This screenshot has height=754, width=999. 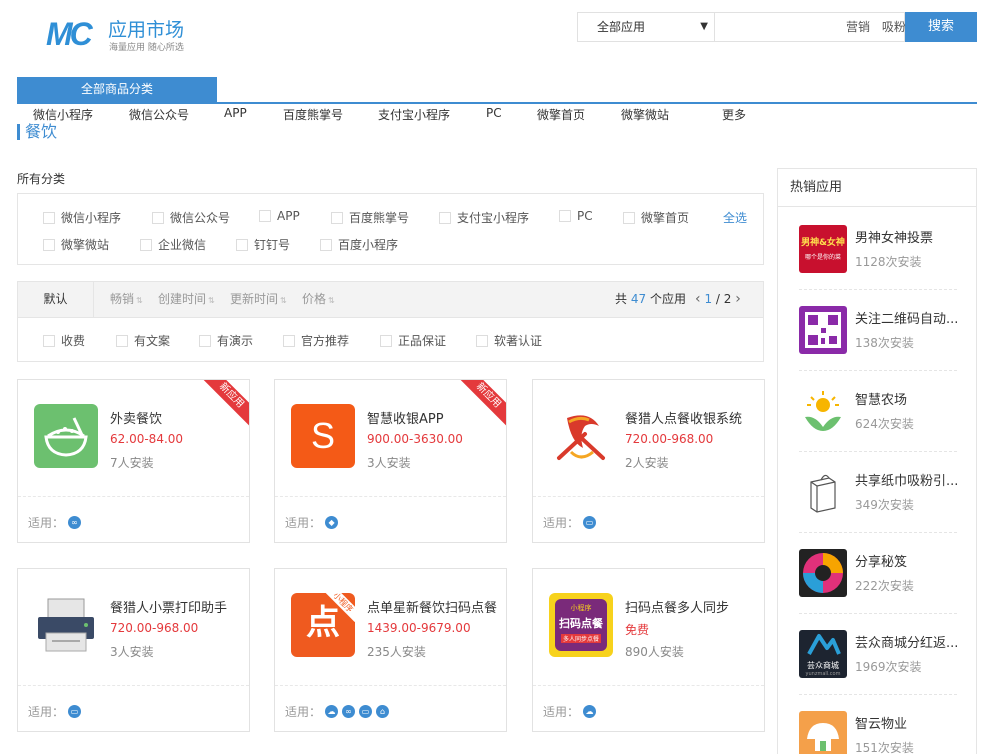 I want to click on sort-updated-time: 更新时间 ⇅, so click(x=258, y=300).